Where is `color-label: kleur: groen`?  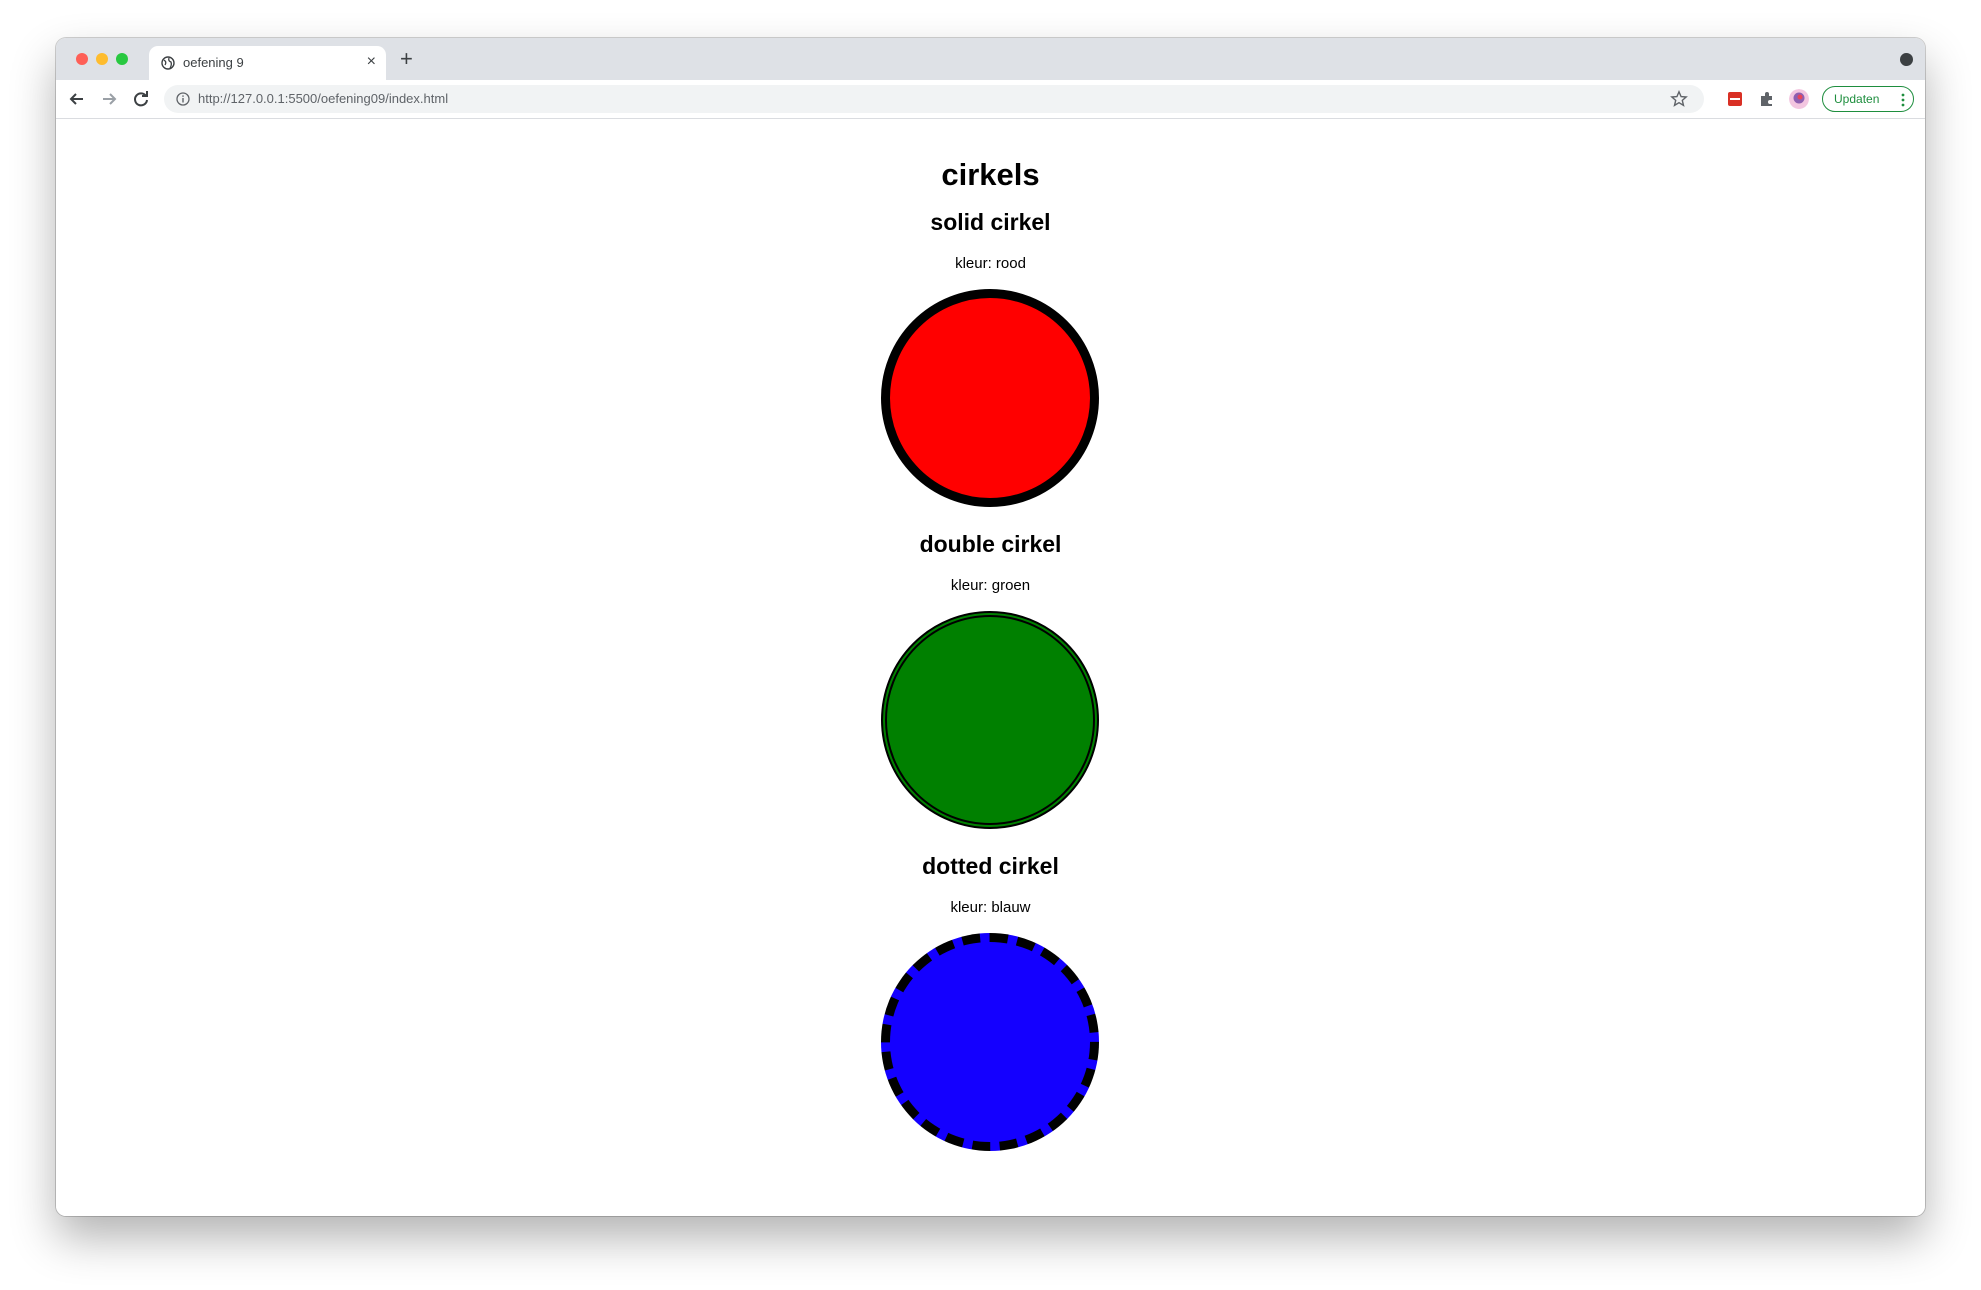
color-label: kleur: groen is located at coordinates (990, 585).